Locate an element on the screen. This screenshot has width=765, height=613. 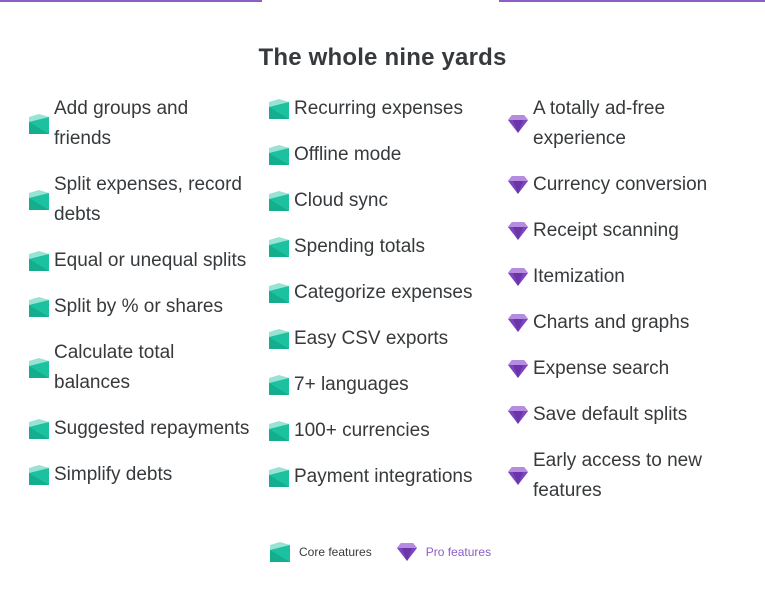
legend-pro-label: Pro features is located at coordinates (458, 552).